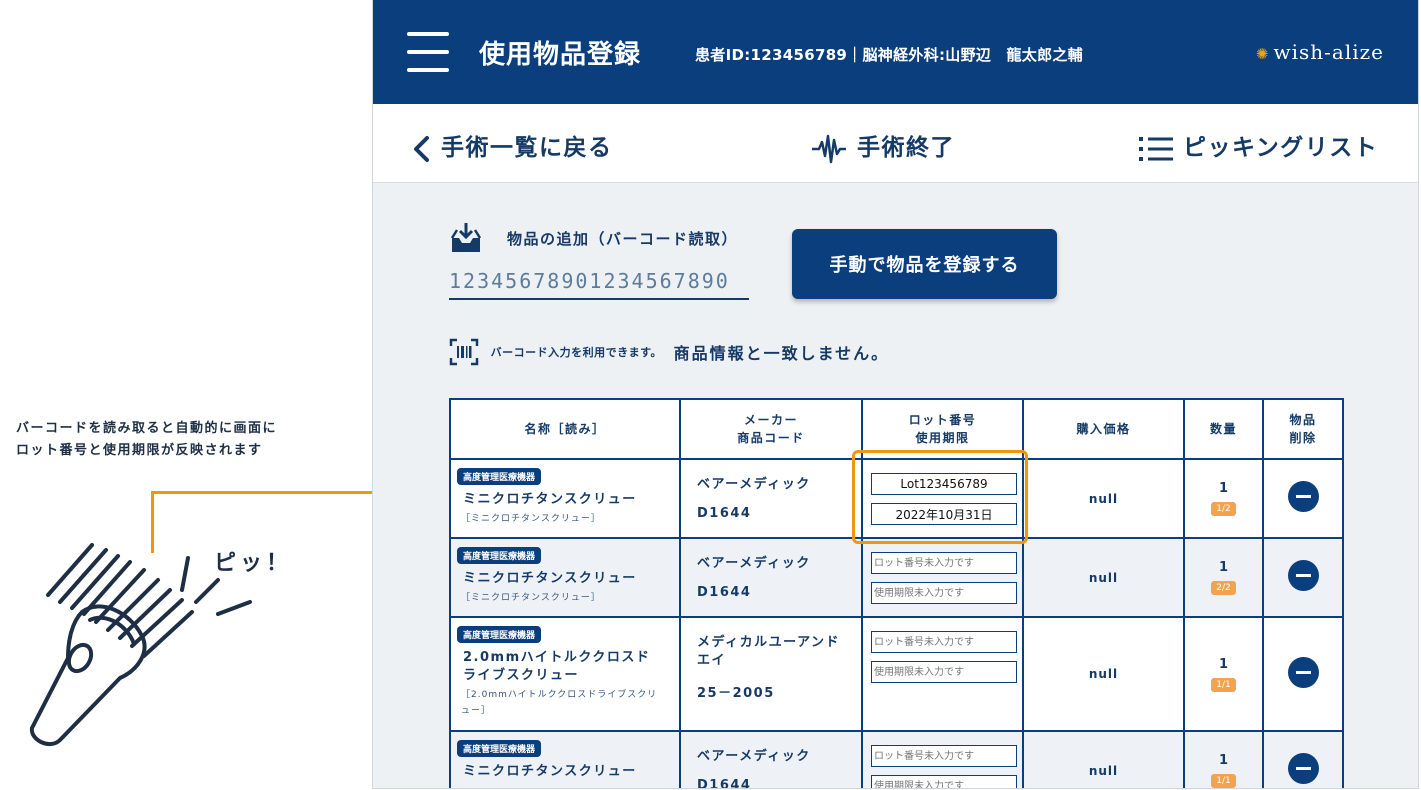 This screenshot has height=790, width=1421. I want to click on header-del-line2: 削除, so click(1303, 438).